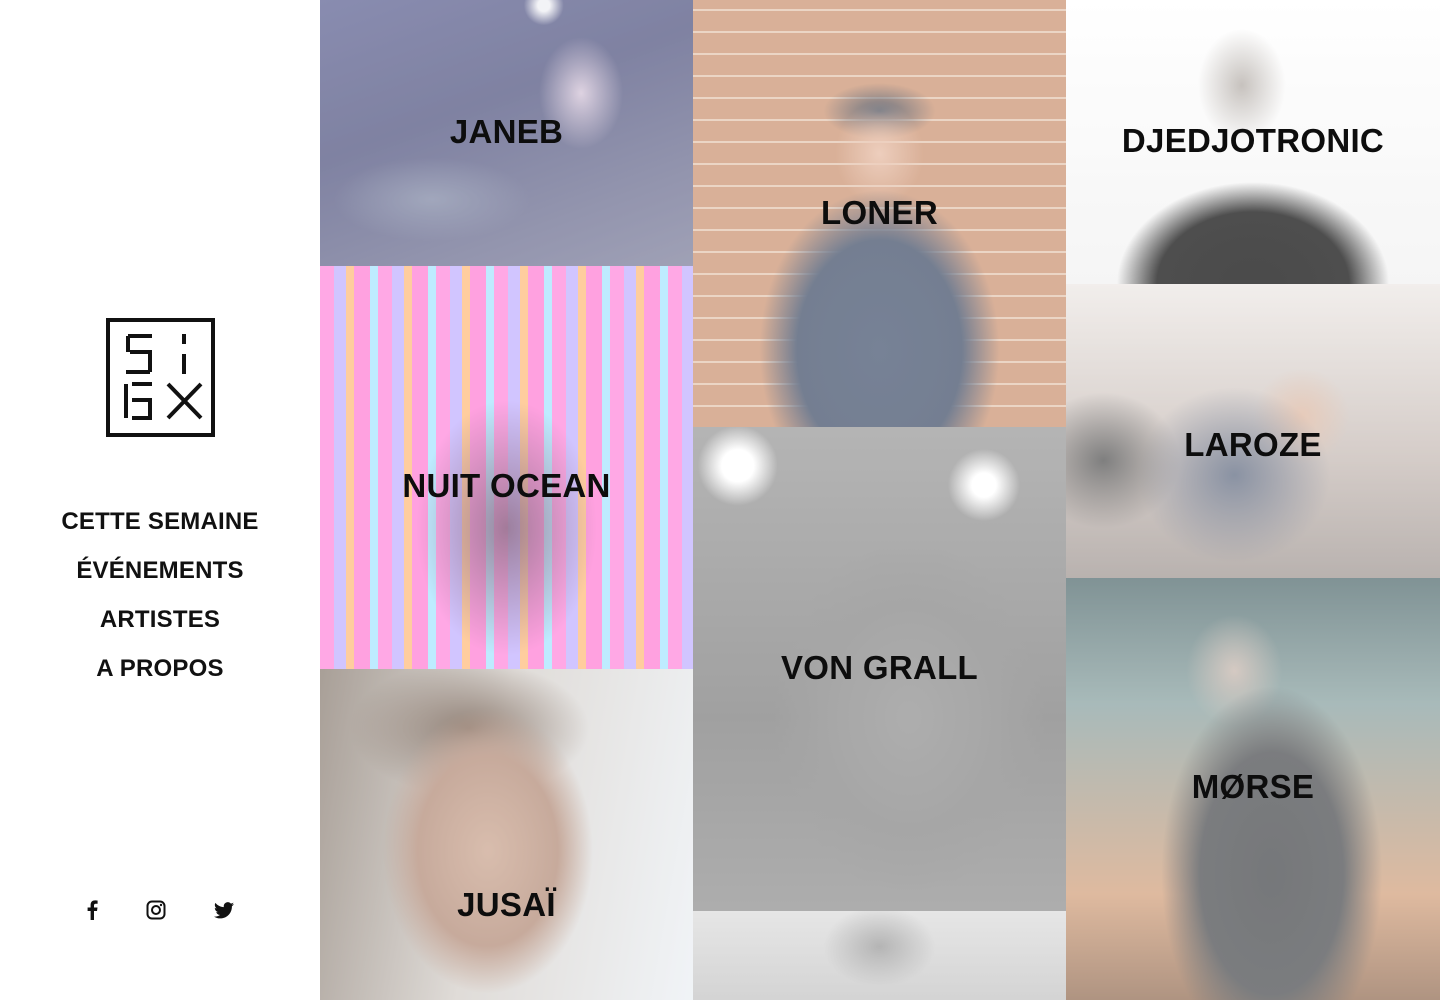 The image size is (1440, 1000). Describe the element at coordinates (160, 620) in the screenshot. I see `nav-link-artistes: ARTISTES` at that location.